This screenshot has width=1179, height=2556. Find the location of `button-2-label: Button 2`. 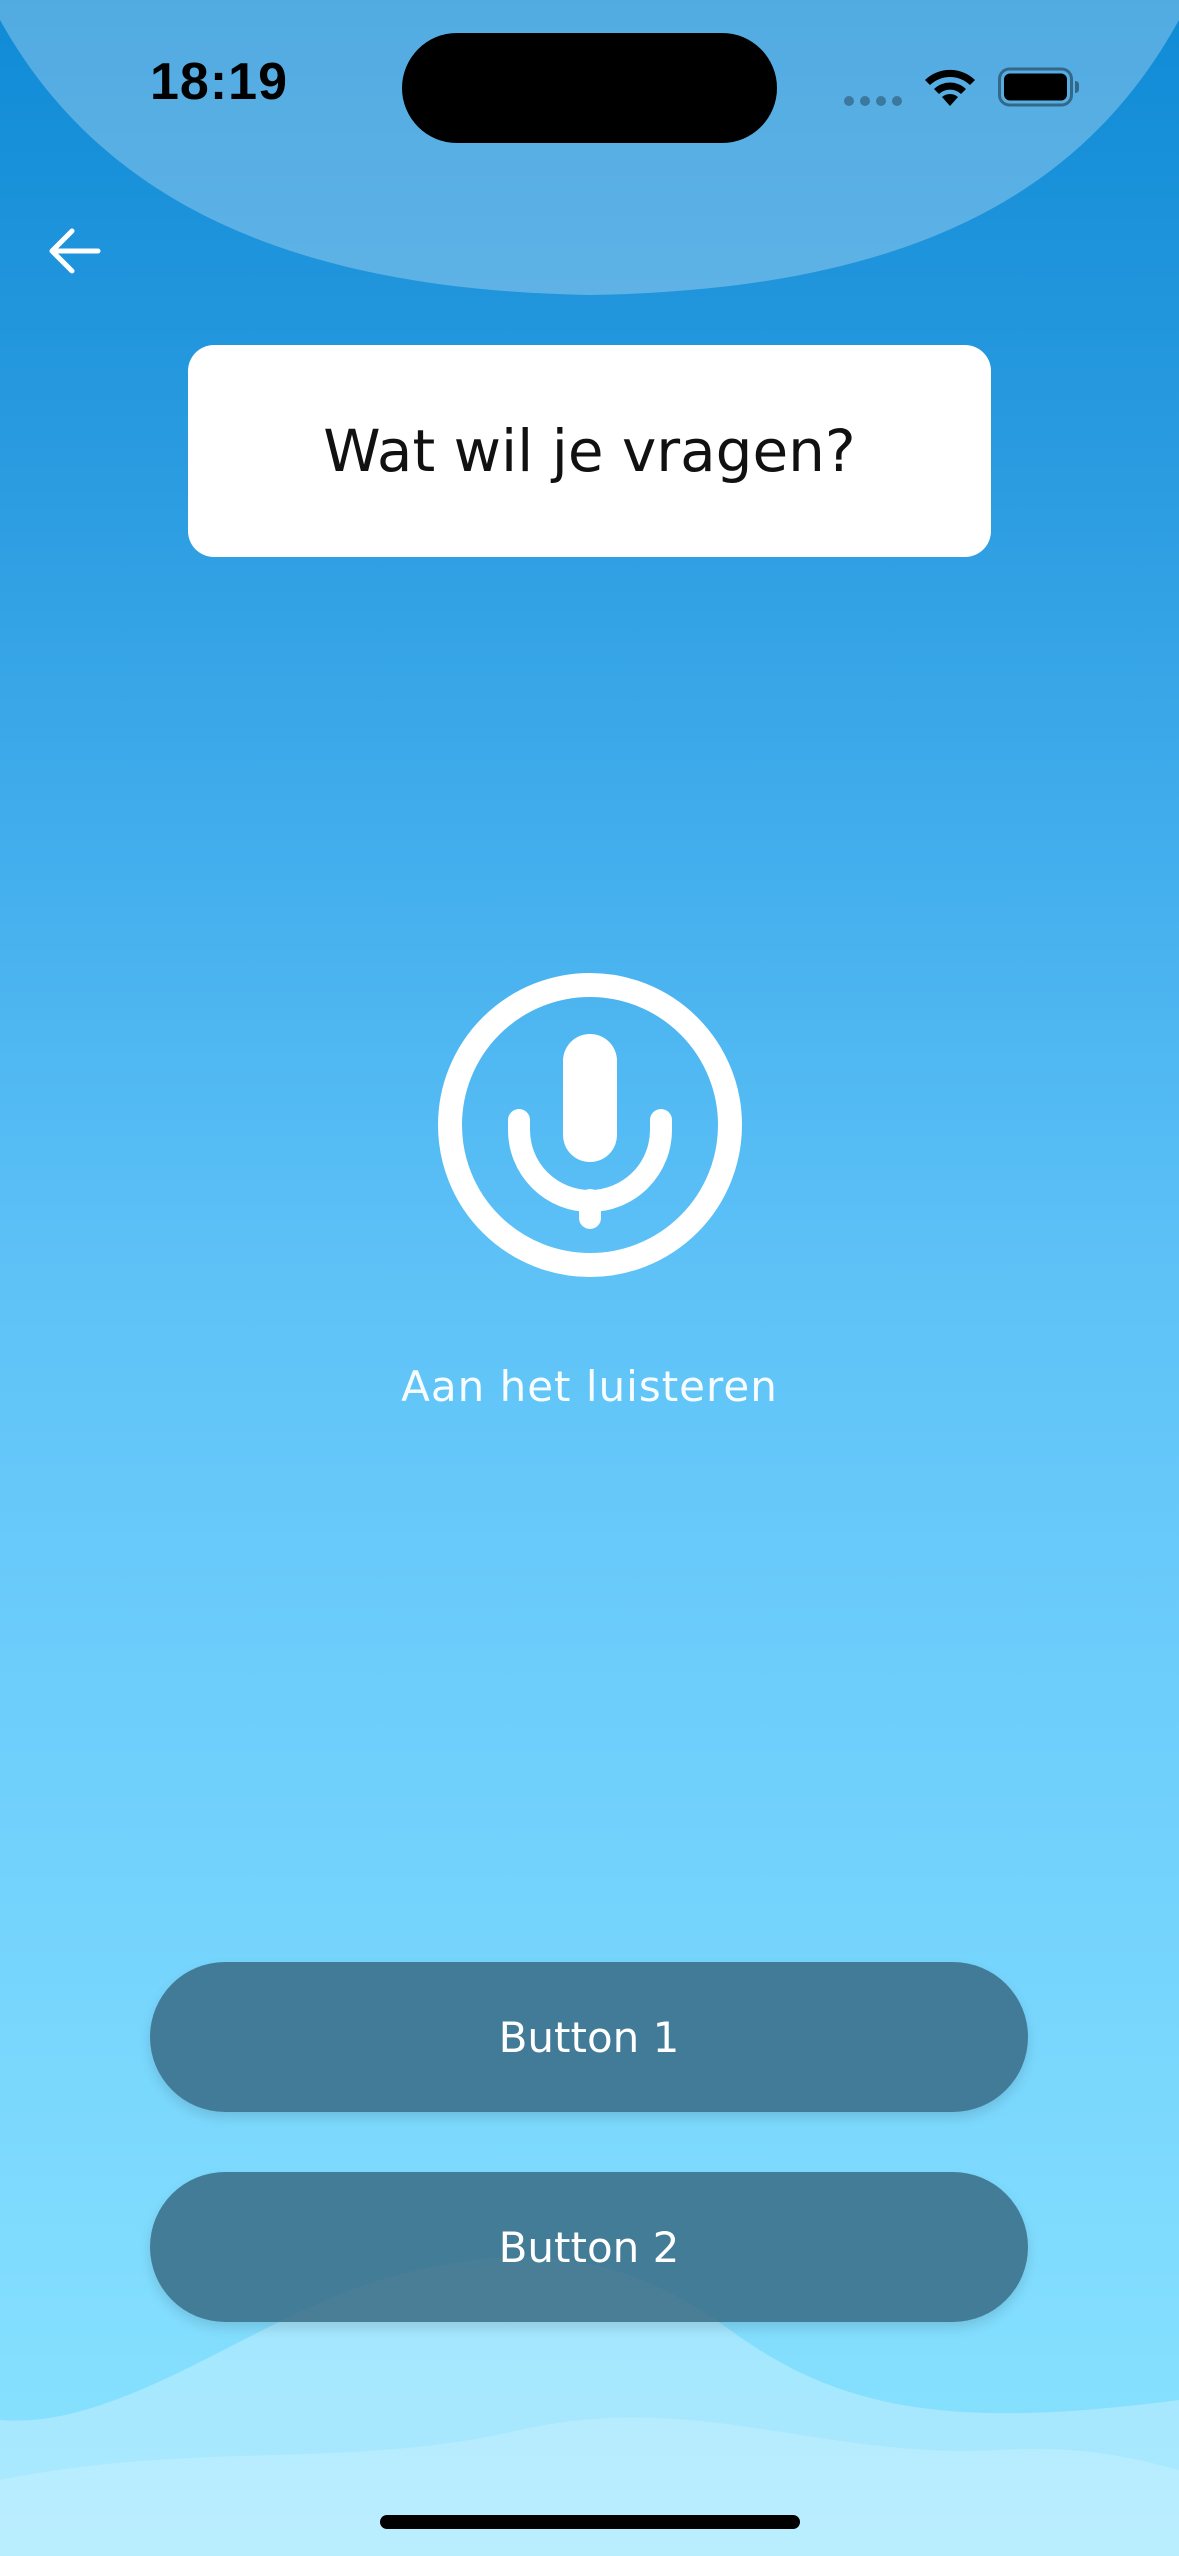

button-2-label: Button 2 is located at coordinates (589, 2247).